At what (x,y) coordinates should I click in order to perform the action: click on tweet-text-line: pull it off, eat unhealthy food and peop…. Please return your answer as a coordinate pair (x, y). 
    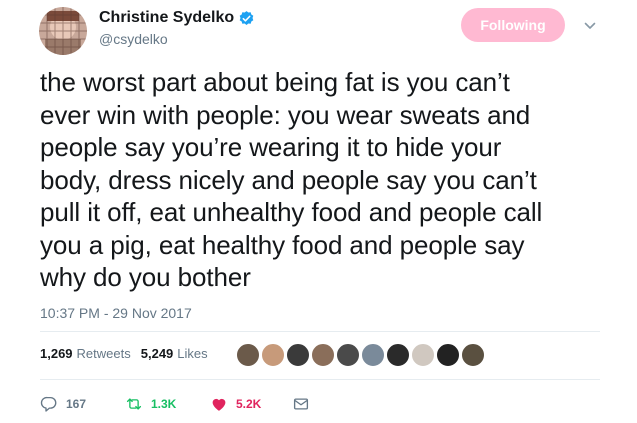
    Looking at the image, I should click on (291, 212).